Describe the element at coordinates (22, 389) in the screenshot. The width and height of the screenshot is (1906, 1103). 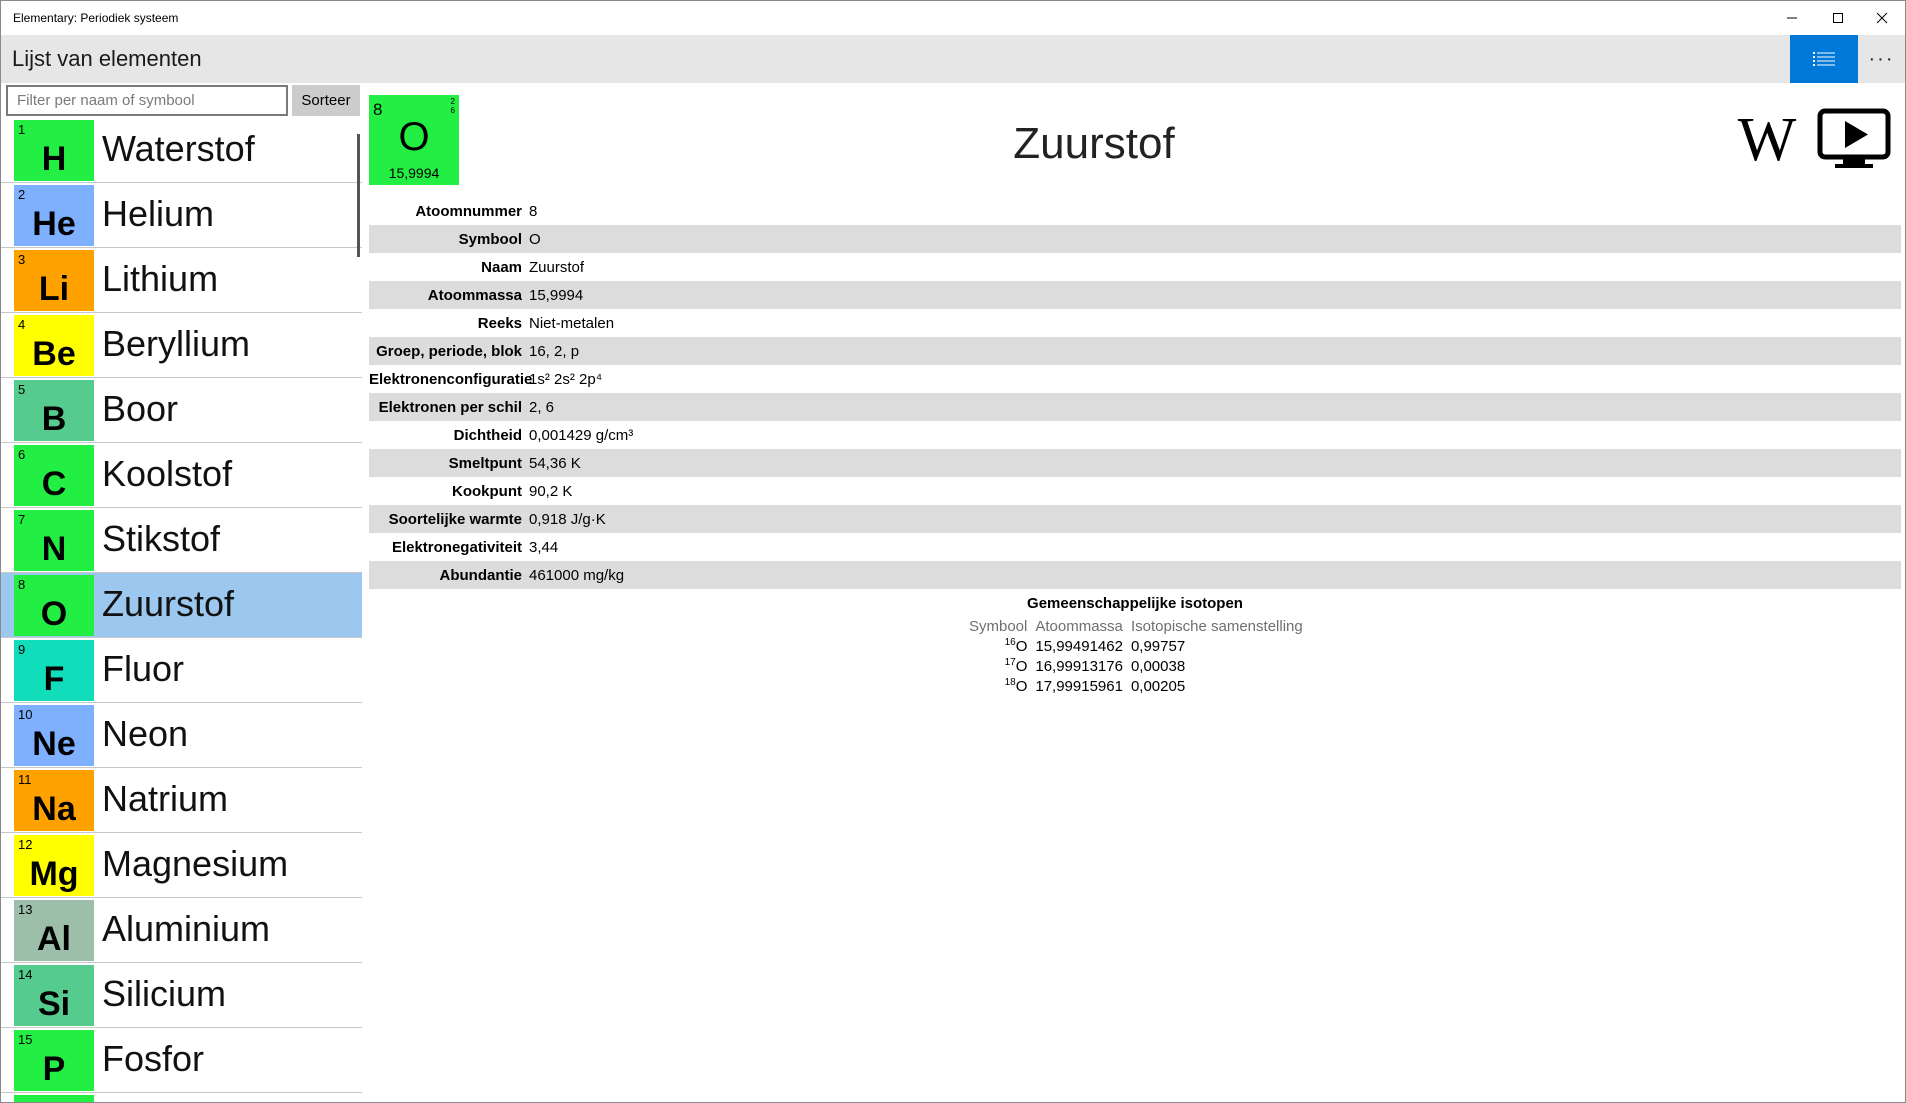
I see `element-number: 5` at that location.